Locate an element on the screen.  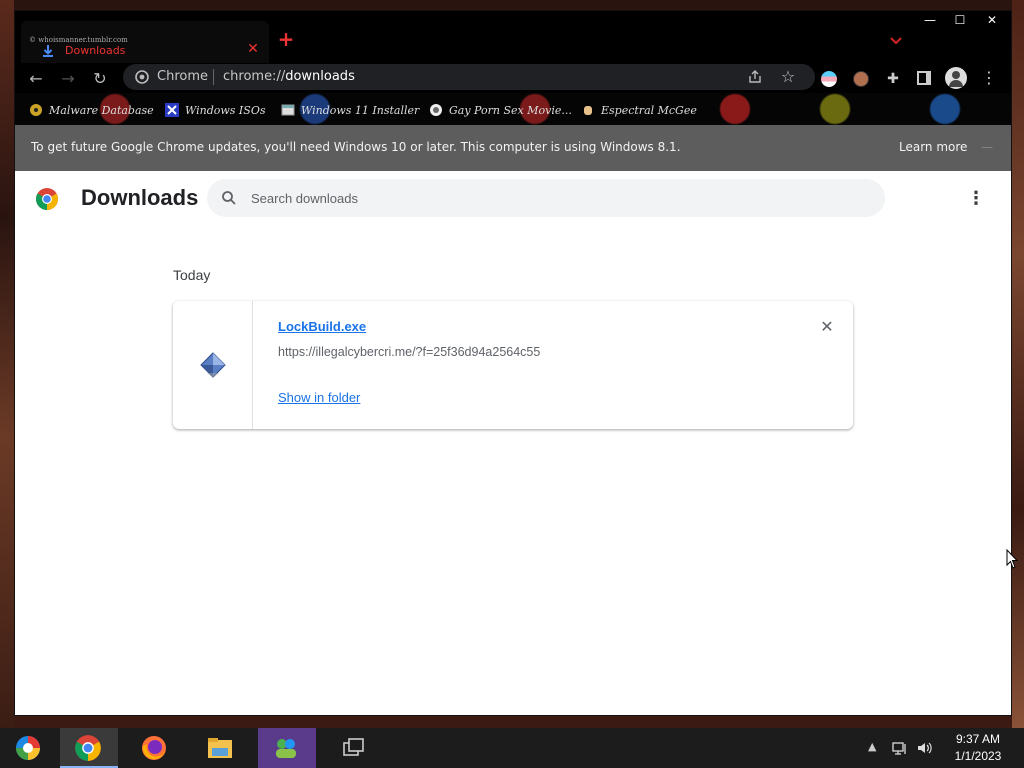
taskbar-messenger is located at coordinates (287, 748).